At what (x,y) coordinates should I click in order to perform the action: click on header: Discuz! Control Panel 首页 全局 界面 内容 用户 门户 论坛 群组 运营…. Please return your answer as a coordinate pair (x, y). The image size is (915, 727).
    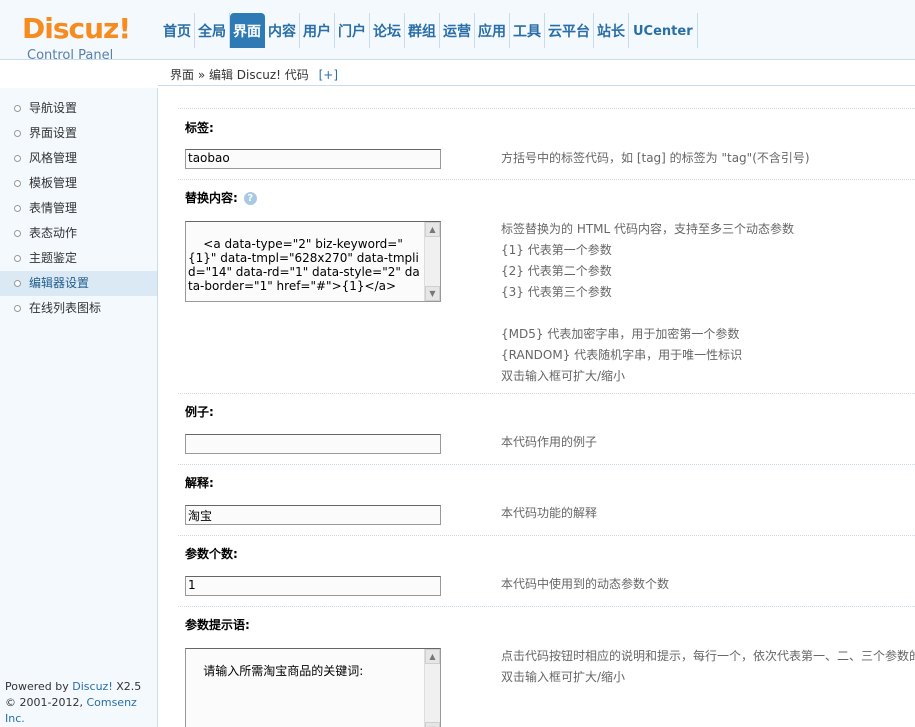
    Looking at the image, I should click on (457, 31).